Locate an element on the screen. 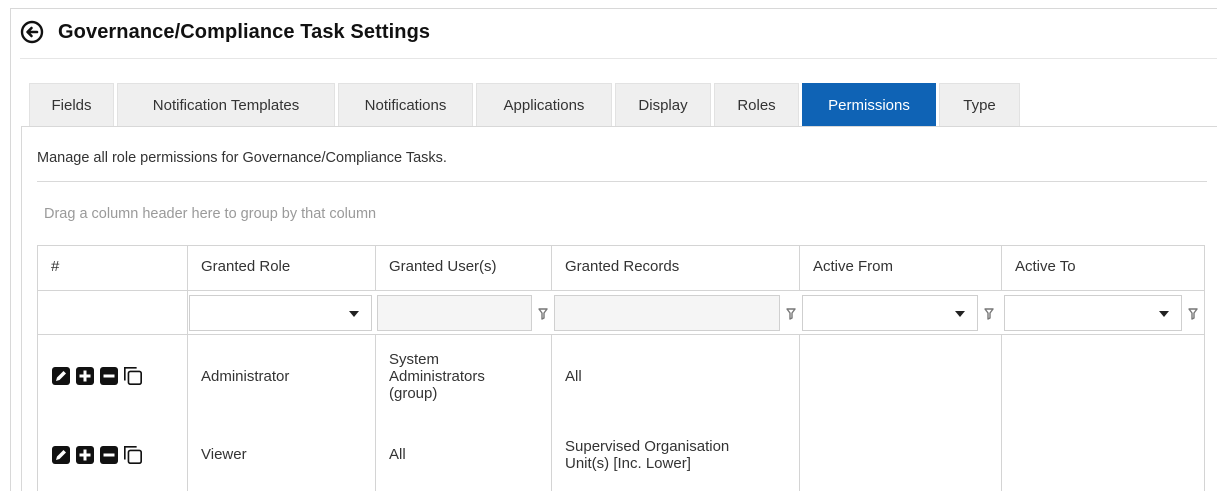 This screenshot has width=1217, height=491. granted-role-cell: Administrator is located at coordinates (282, 376).